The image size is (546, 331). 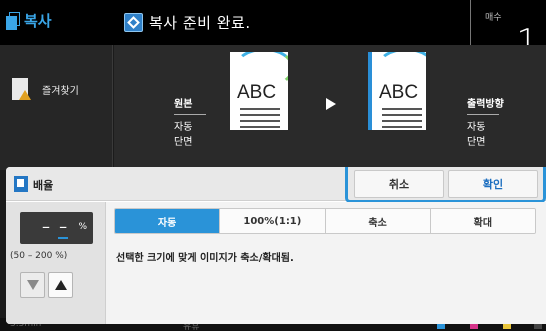 I want to click on decrease-button, so click(x=32, y=285).